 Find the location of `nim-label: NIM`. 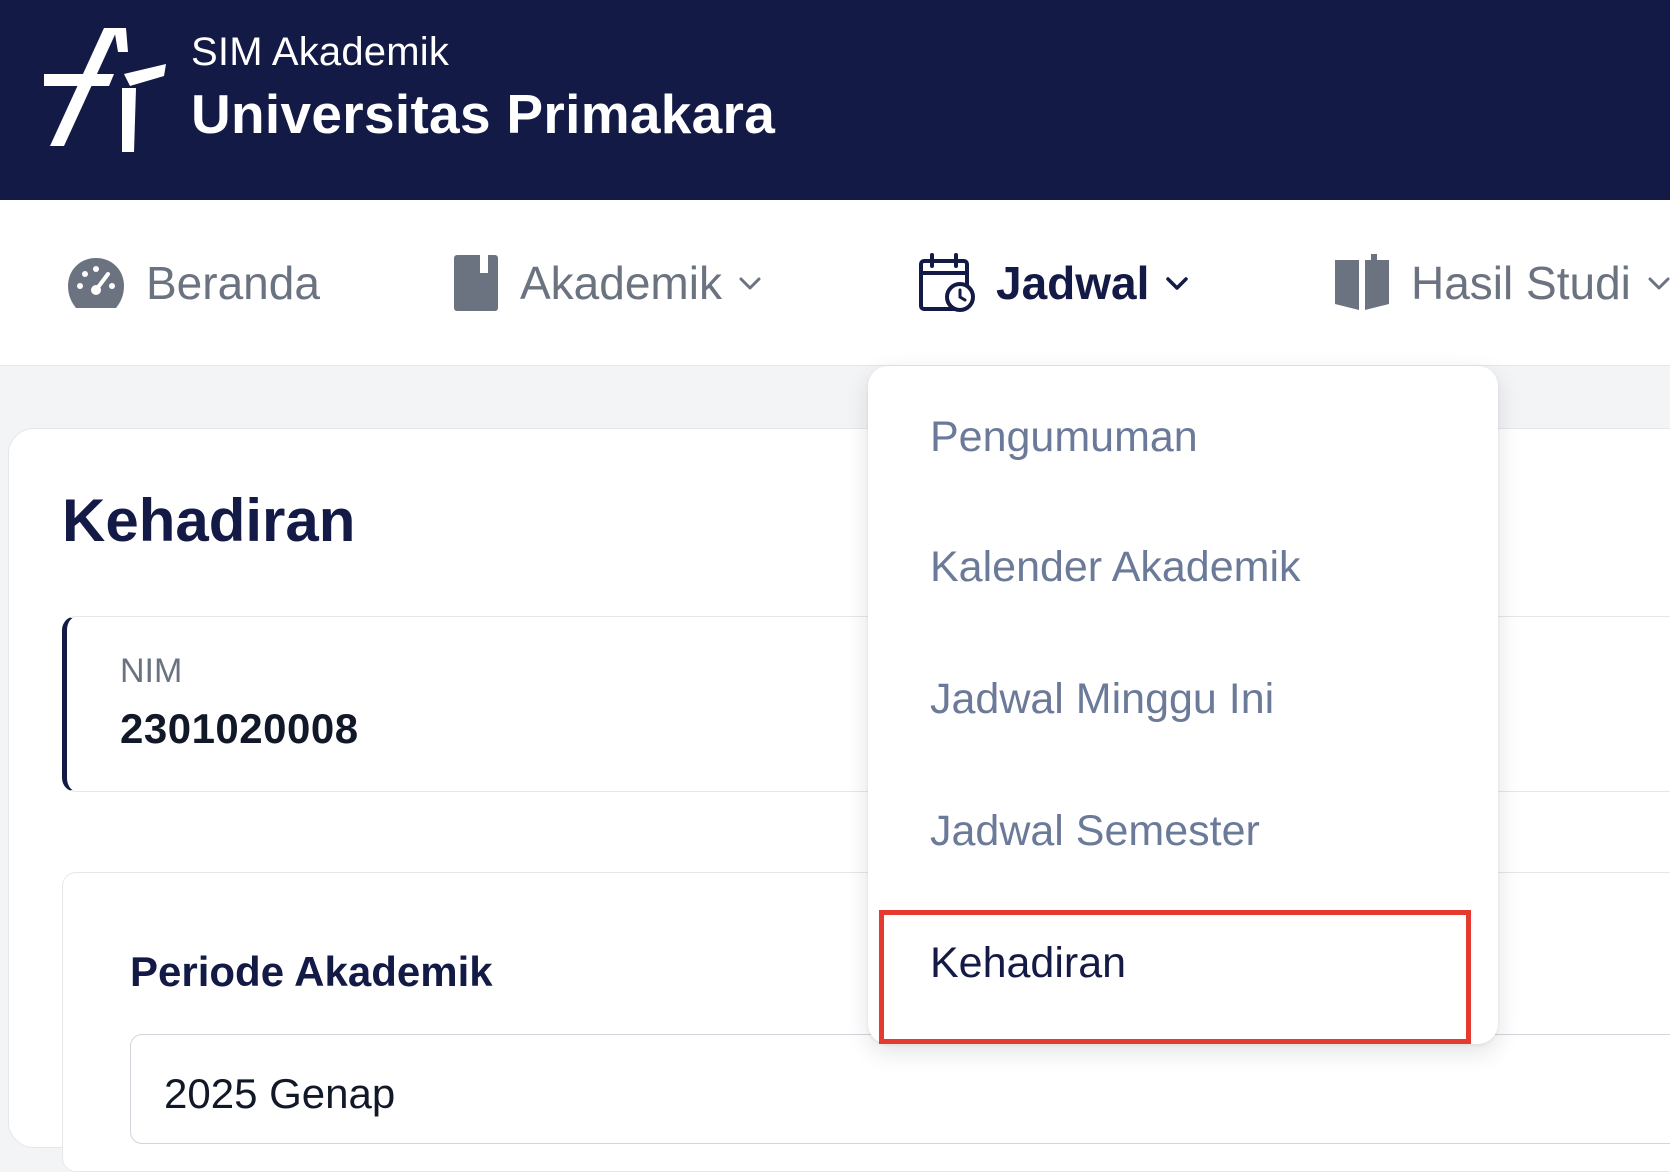

nim-label: NIM is located at coordinates (151, 671).